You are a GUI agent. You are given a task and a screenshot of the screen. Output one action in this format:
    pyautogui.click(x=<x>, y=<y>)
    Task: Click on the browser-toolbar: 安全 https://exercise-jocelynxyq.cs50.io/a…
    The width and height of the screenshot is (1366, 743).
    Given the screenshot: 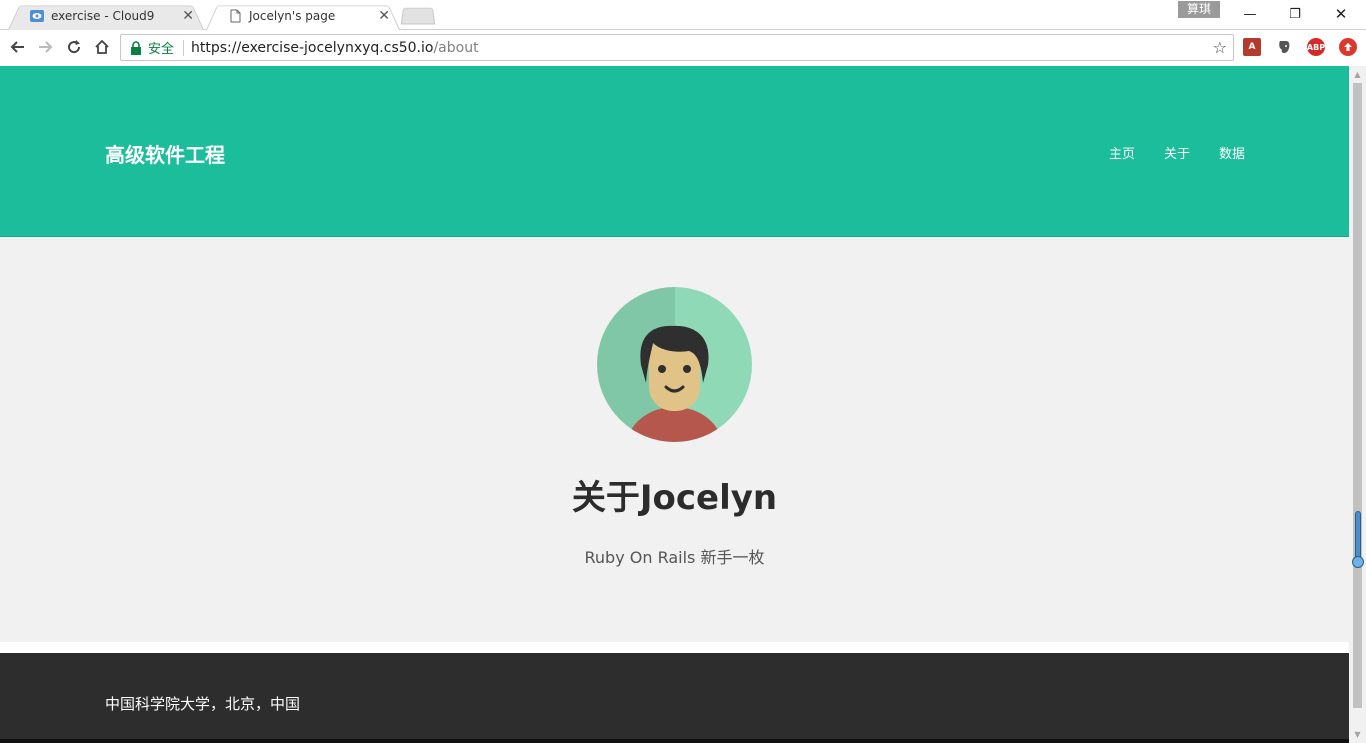 What is the action you would take?
    pyautogui.click(x=683, y=48)
    